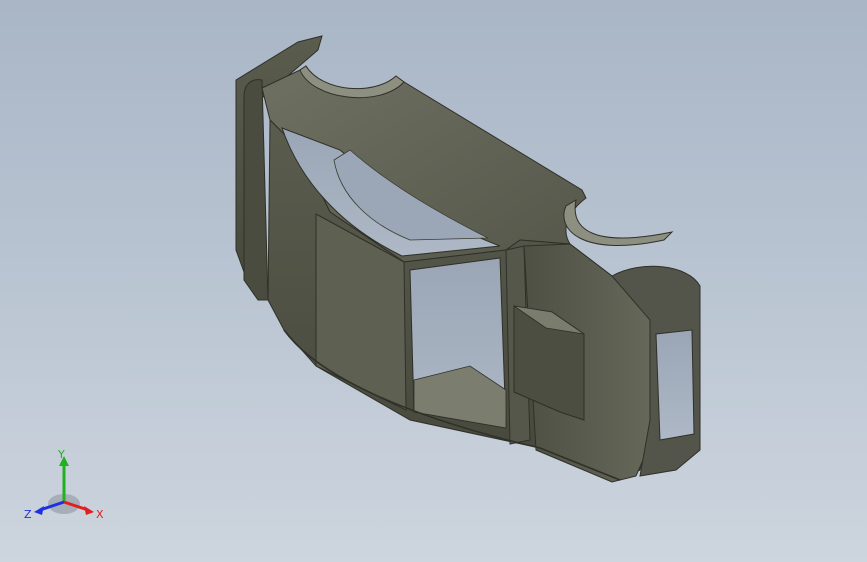 The width and height of the screenshot is (867, 562). What do you see at coordinates (61, 454) in the screenshot?
I see `y-axis-label: Y` at bounding box center [61, 454].